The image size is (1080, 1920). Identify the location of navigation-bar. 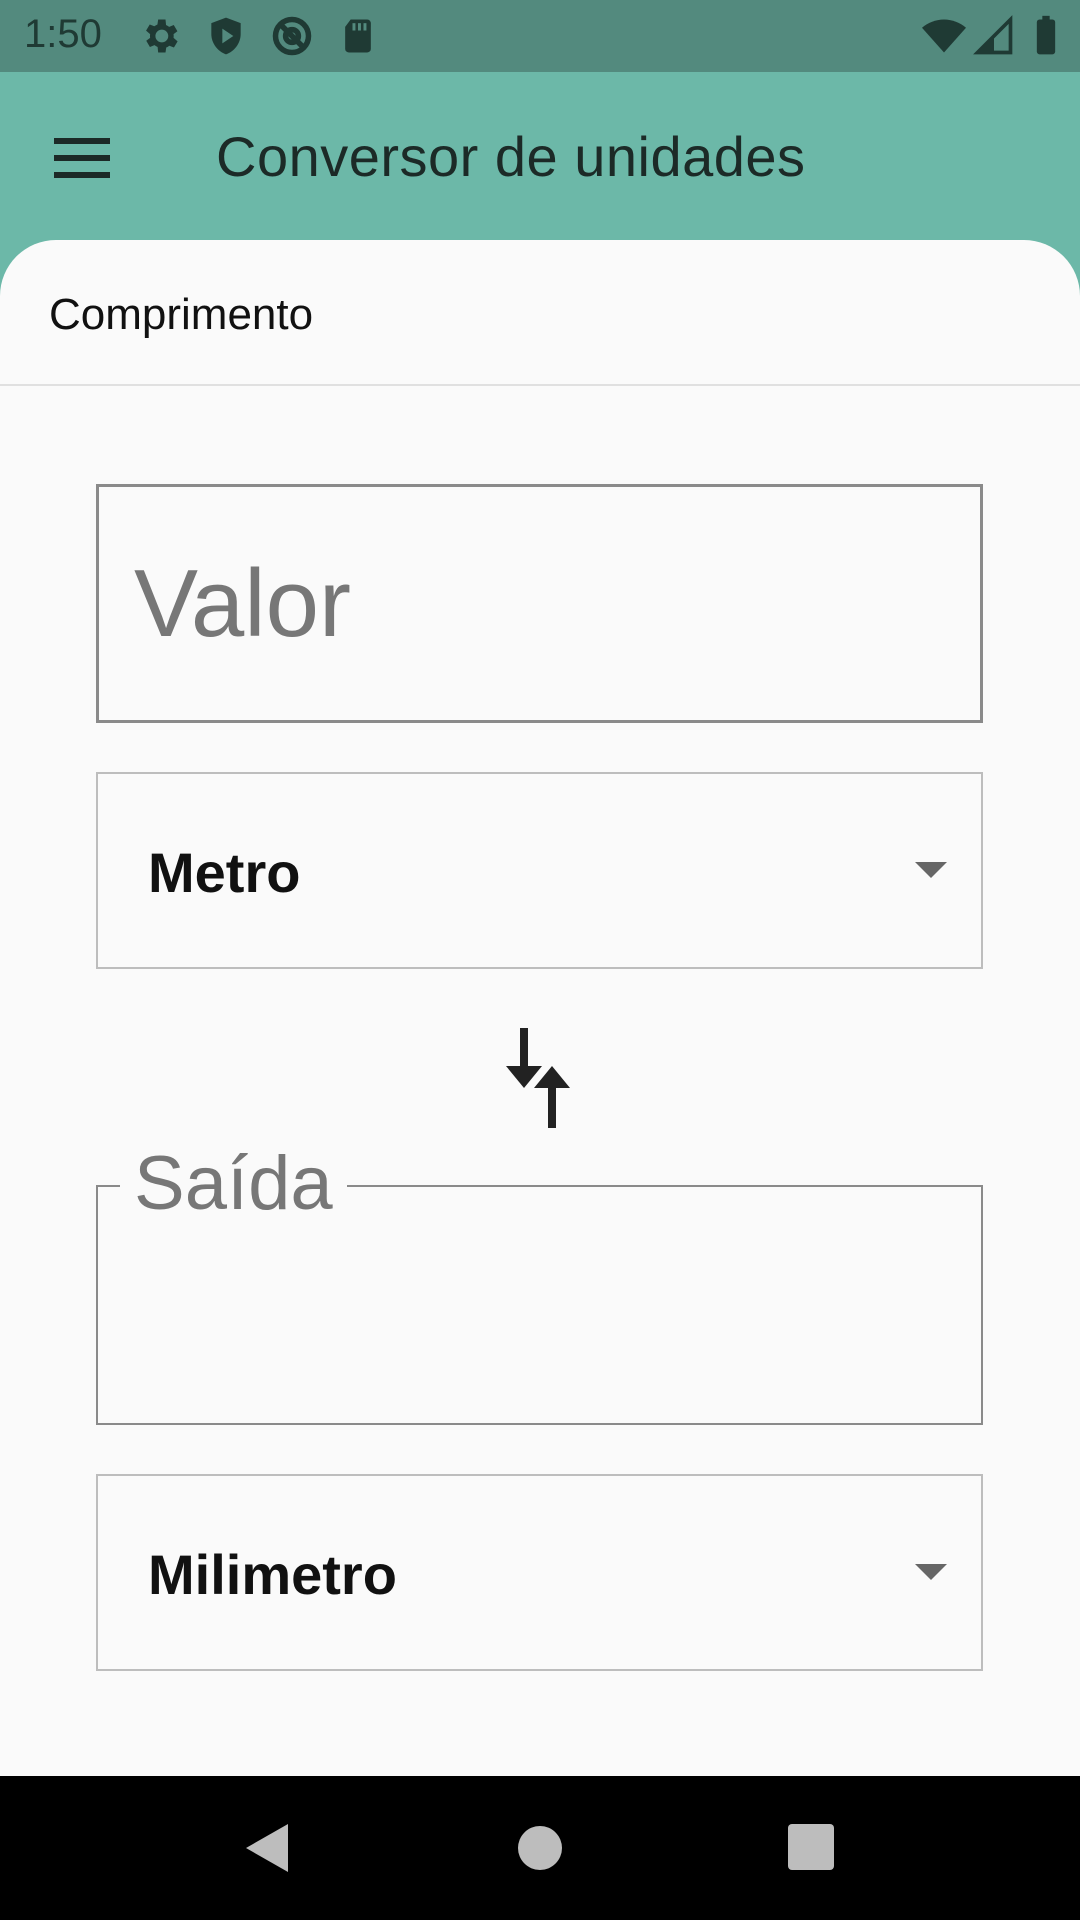
(540, 1848).